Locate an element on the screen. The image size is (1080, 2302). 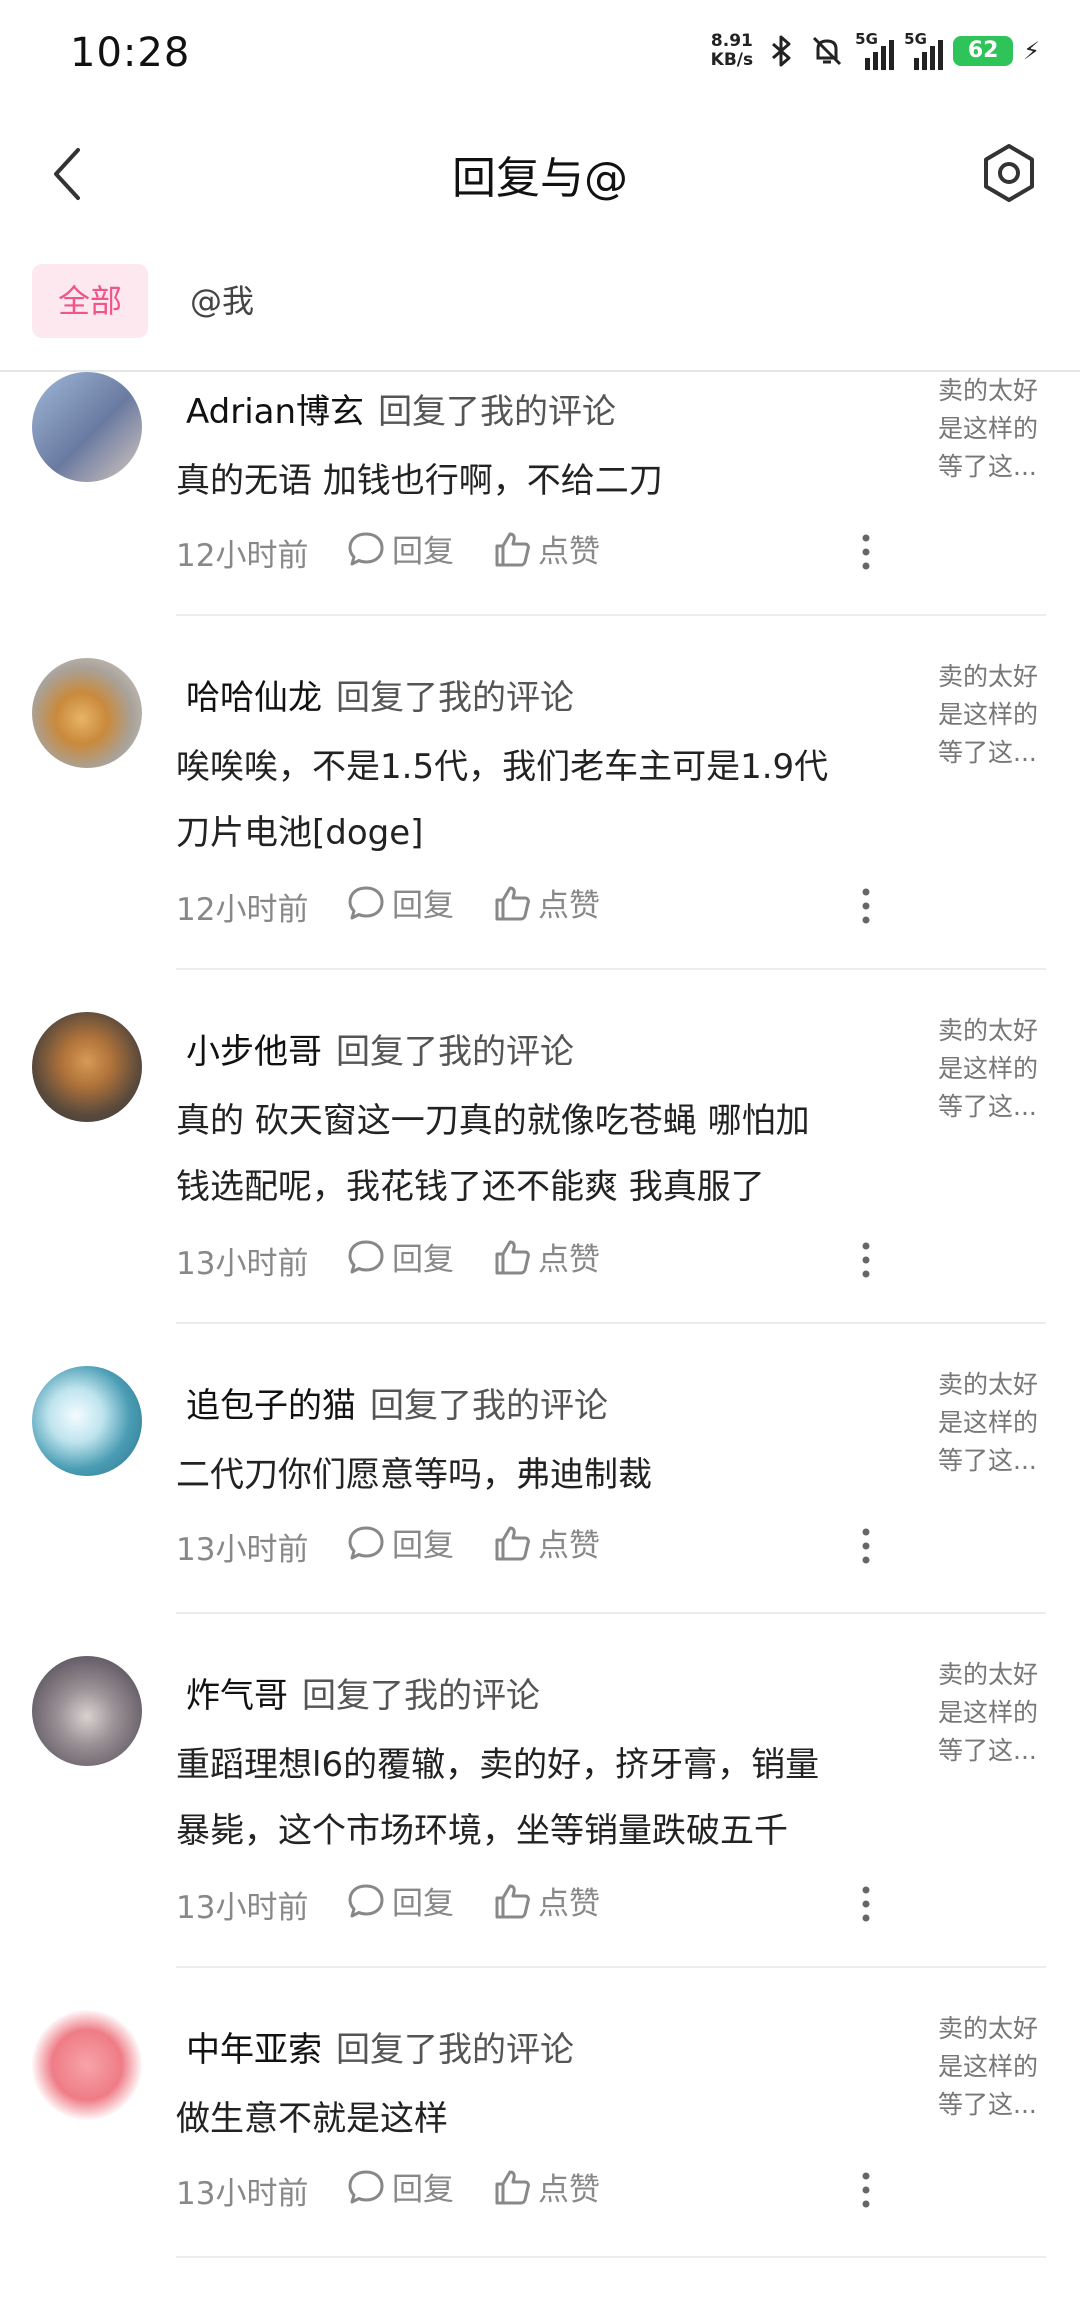
comment-content: 真的无语 加钱也行啊，不给二刀 is located at coordinates (526, 481).